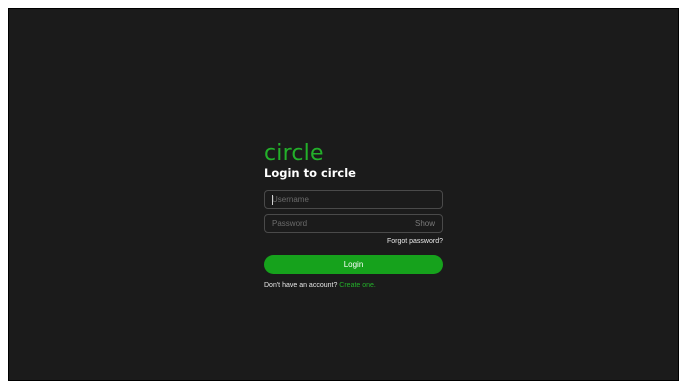 The width and height of the screenshot is (685, 383). I want to click on text-cursor, so click(272, 200).